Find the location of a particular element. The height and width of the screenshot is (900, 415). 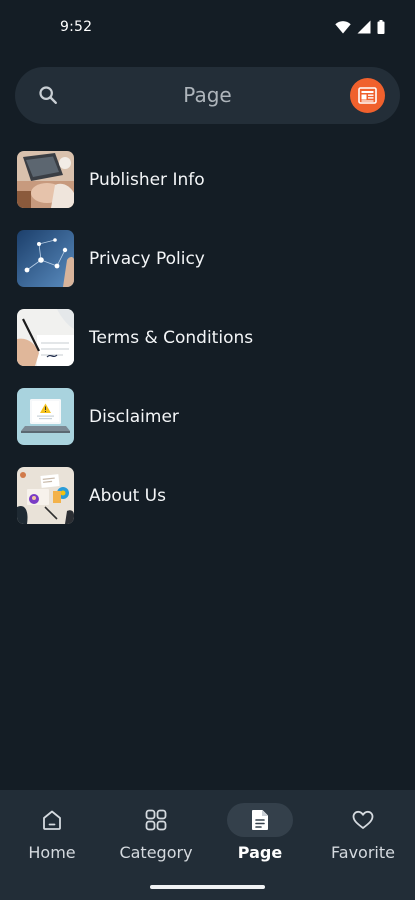

workspace-flatlay-photo is located at coordinates (45, 495).